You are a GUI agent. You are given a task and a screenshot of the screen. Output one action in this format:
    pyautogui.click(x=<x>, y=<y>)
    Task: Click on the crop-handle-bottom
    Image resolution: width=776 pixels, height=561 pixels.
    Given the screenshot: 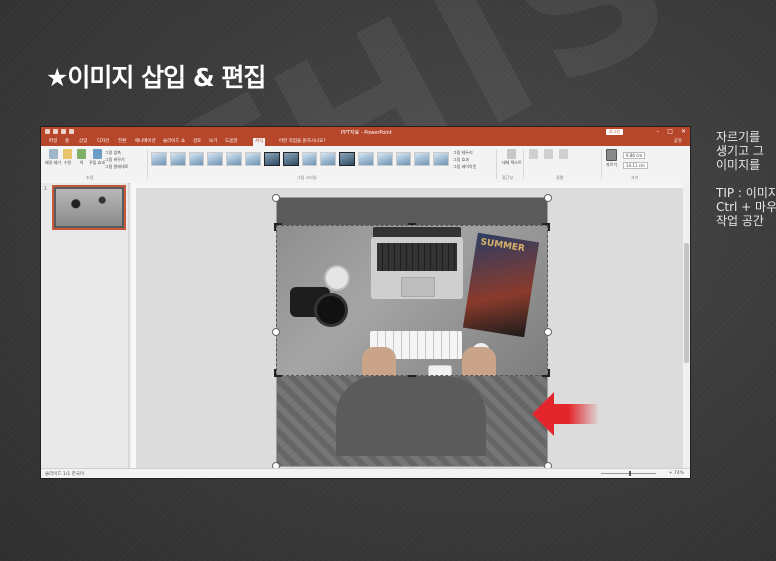 What is the action you would take?
    pyautogui.click(x=412, y=376)
    